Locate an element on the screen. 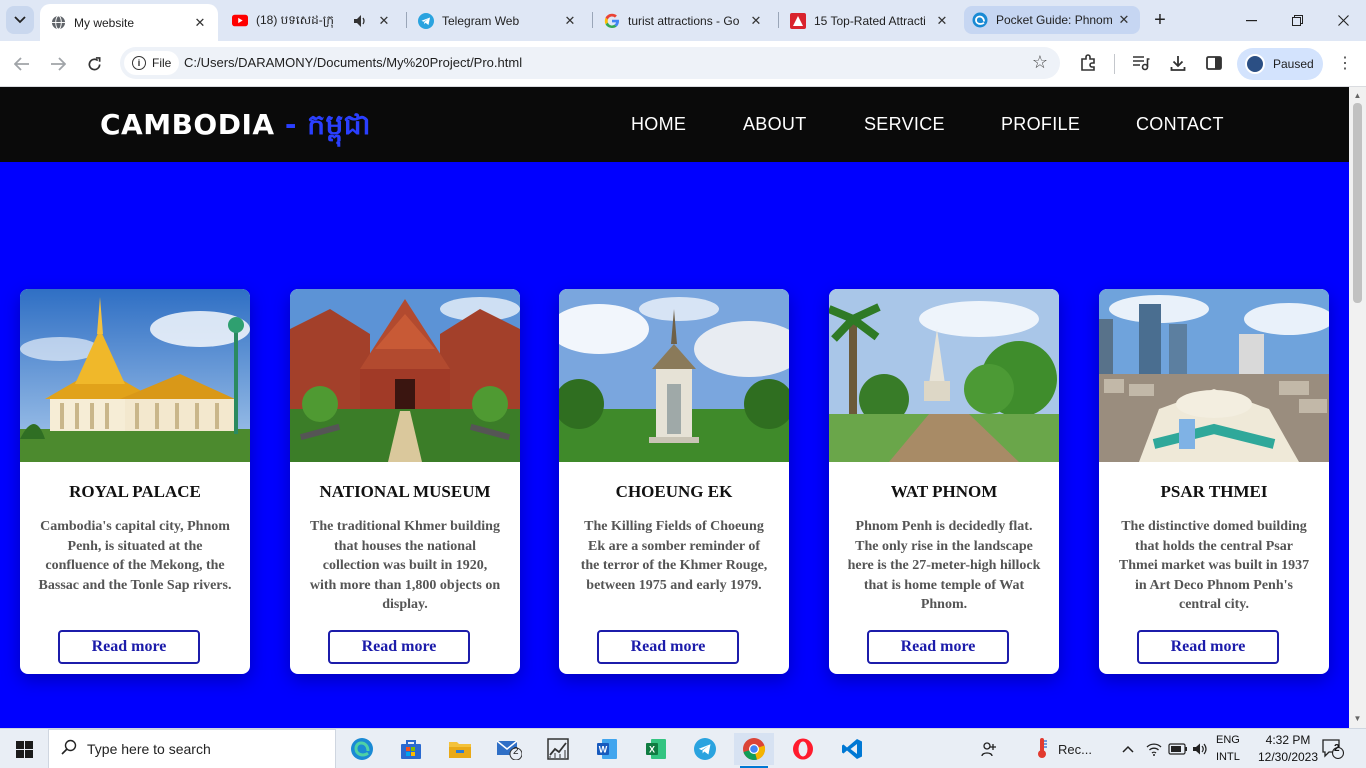  tab-google: turist attractions - Go ✕ is located at coordinates (684, 20).